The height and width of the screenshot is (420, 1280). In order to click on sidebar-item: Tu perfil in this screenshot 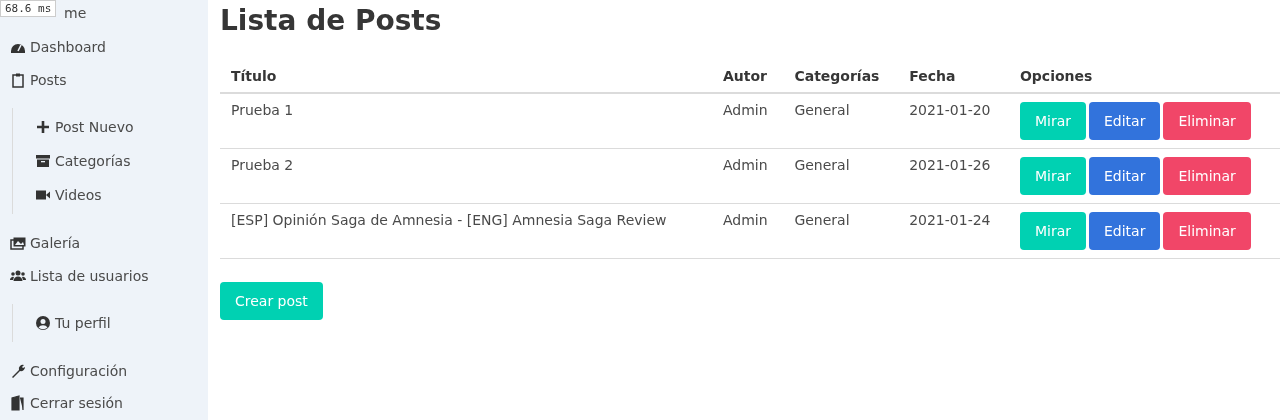, I will do `click(73, 323)`.